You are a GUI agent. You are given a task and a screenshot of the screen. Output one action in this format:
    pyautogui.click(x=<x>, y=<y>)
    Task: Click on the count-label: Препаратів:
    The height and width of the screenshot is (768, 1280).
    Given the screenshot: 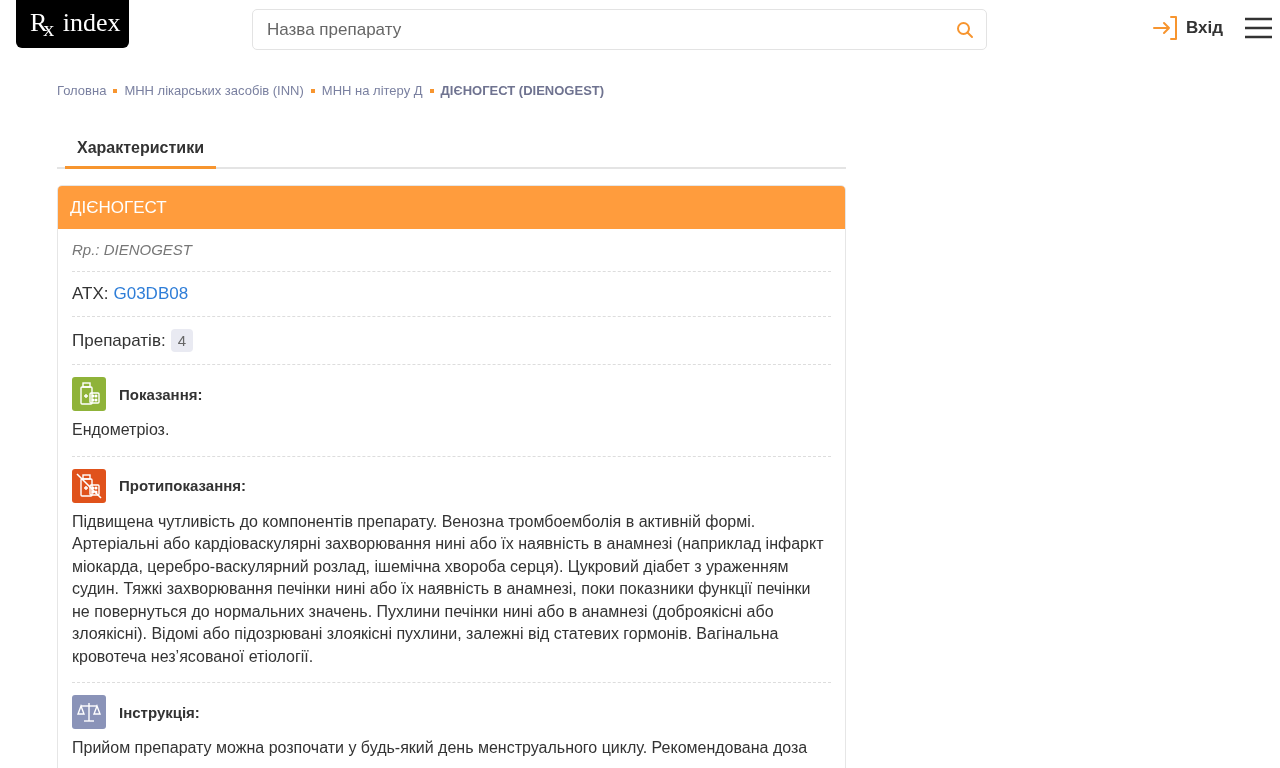 What is the action you would take?
    pyautogui.click(x=119, y=340)
    